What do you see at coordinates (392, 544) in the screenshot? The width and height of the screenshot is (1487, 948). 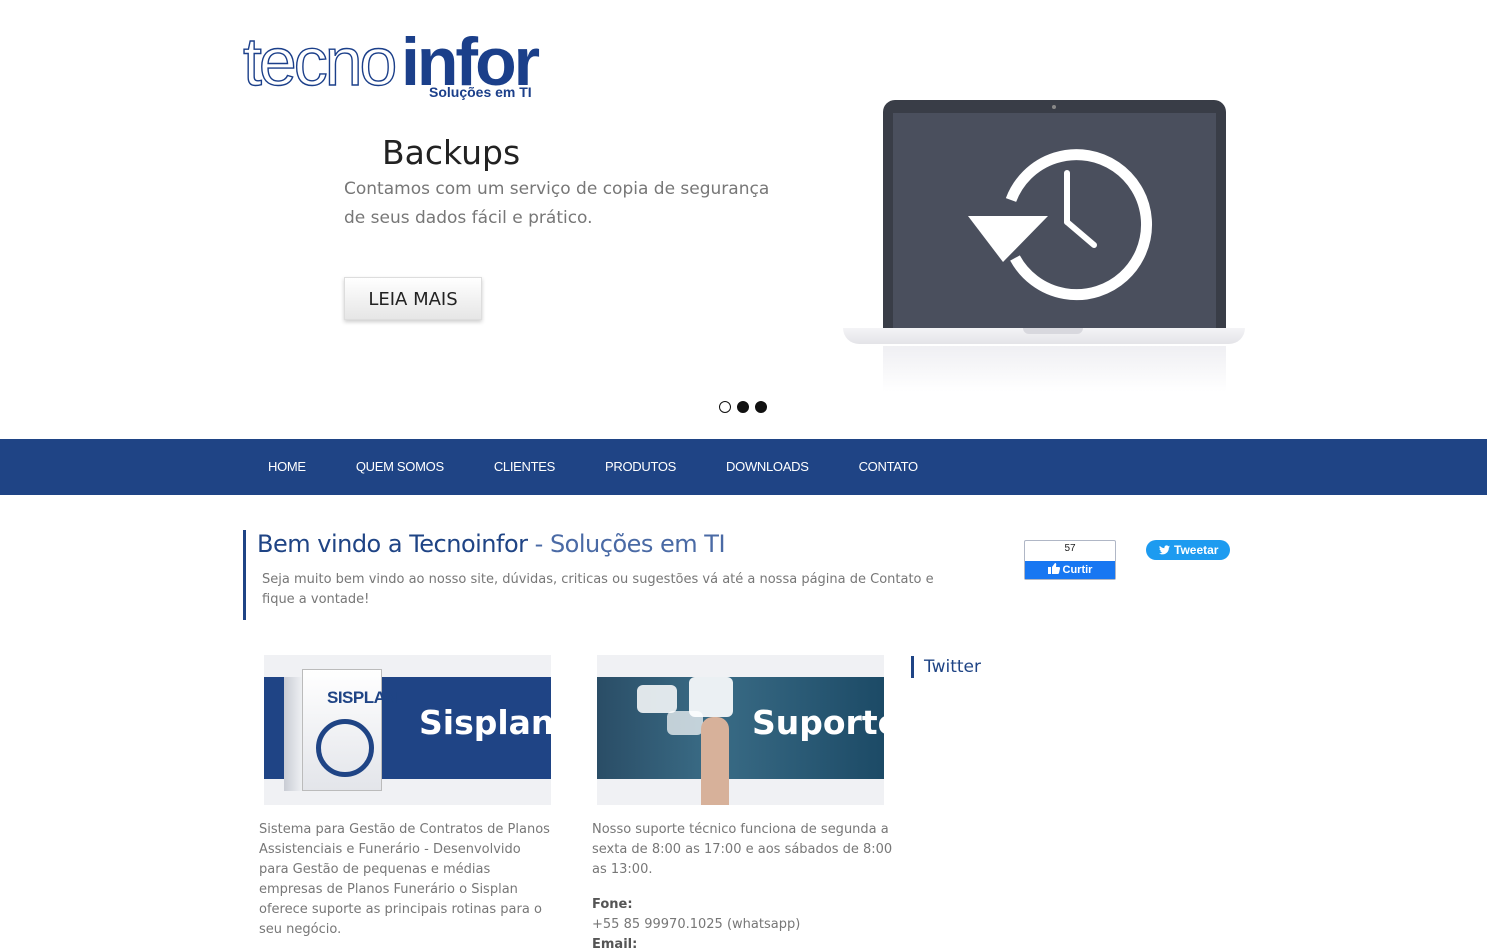 I see `welcome-title: Bem vindo a Tecnoinfor` at bounding box center [392, 544].